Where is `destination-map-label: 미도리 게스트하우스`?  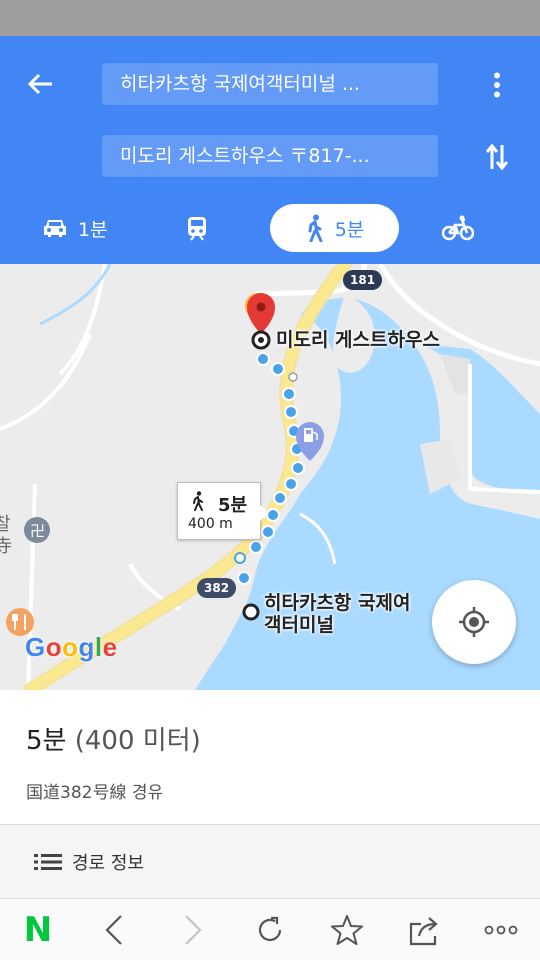
destination-map-label: 미도리 게스트하우스 is located at coordinates (358, 340).